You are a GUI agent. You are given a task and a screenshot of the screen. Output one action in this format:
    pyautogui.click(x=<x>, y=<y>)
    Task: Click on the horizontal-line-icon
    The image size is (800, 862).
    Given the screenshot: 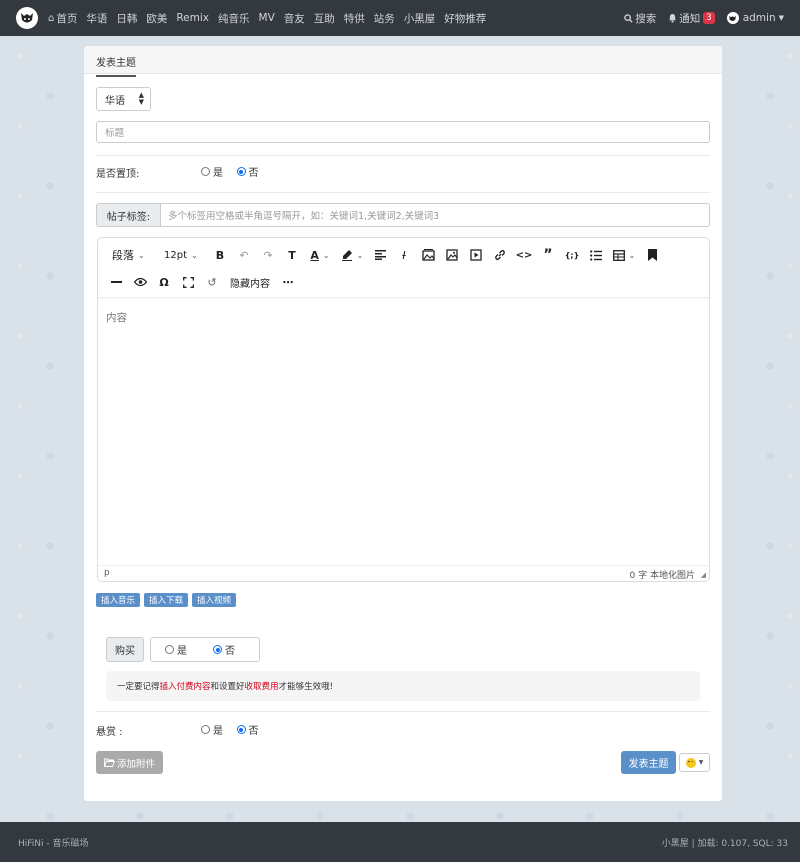 What is the action you would take?
    pyautogui.click(x=116, y=282)
    